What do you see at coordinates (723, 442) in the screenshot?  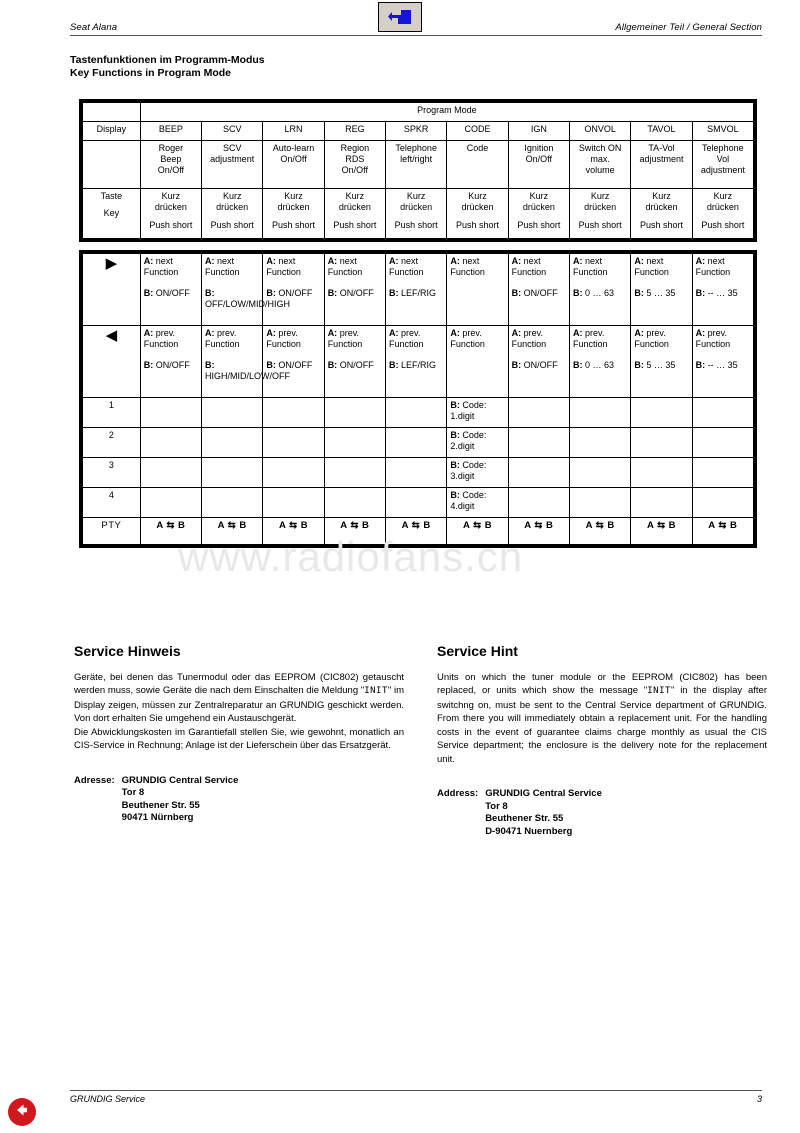 I see `cell-smvol` at bounding box center [723, 442].